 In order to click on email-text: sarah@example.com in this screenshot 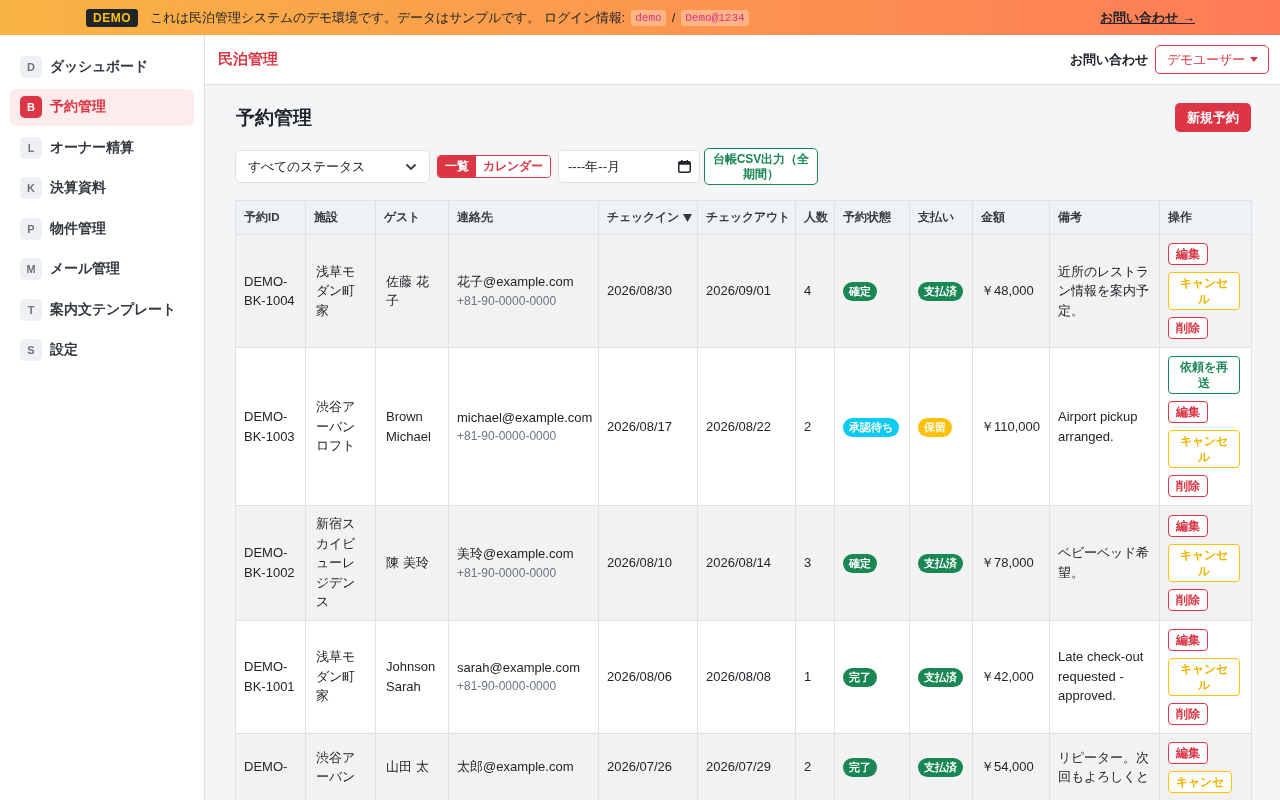, I will do `click(519, 667)`.